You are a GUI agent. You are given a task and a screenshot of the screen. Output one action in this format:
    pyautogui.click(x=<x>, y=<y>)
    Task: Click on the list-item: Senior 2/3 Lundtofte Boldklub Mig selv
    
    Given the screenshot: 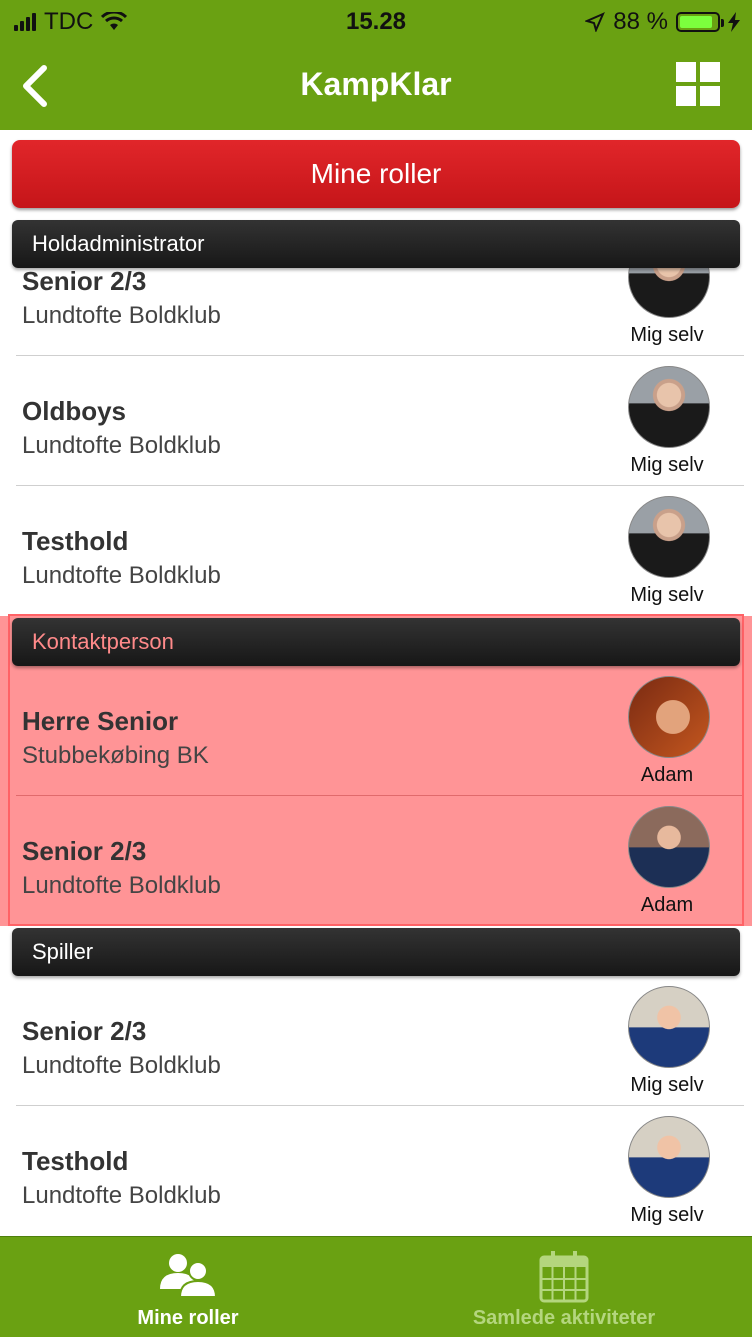 What is the action you would take?
    pyautogui.click(x=376, y=1041)
    